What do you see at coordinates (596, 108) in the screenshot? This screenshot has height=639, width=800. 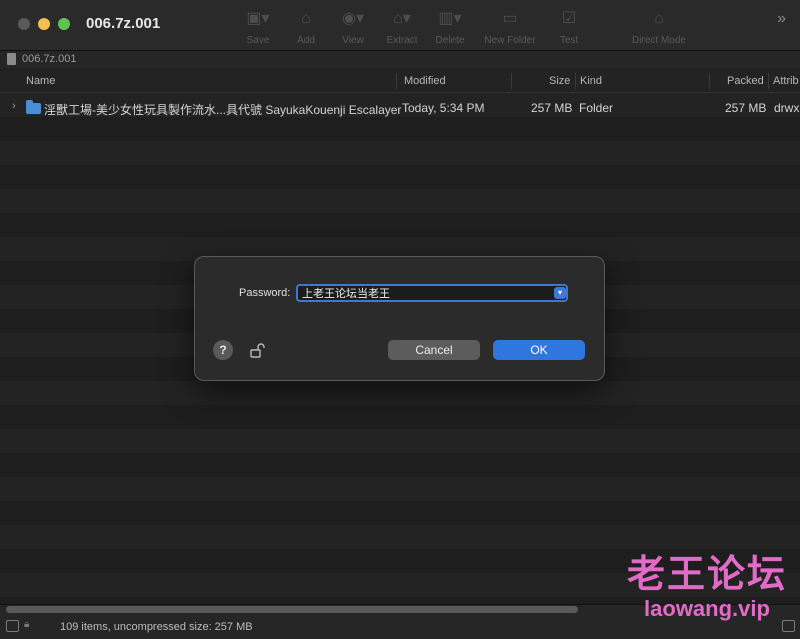 I see `row-kind: Folder` at bounding box center [596, 108].